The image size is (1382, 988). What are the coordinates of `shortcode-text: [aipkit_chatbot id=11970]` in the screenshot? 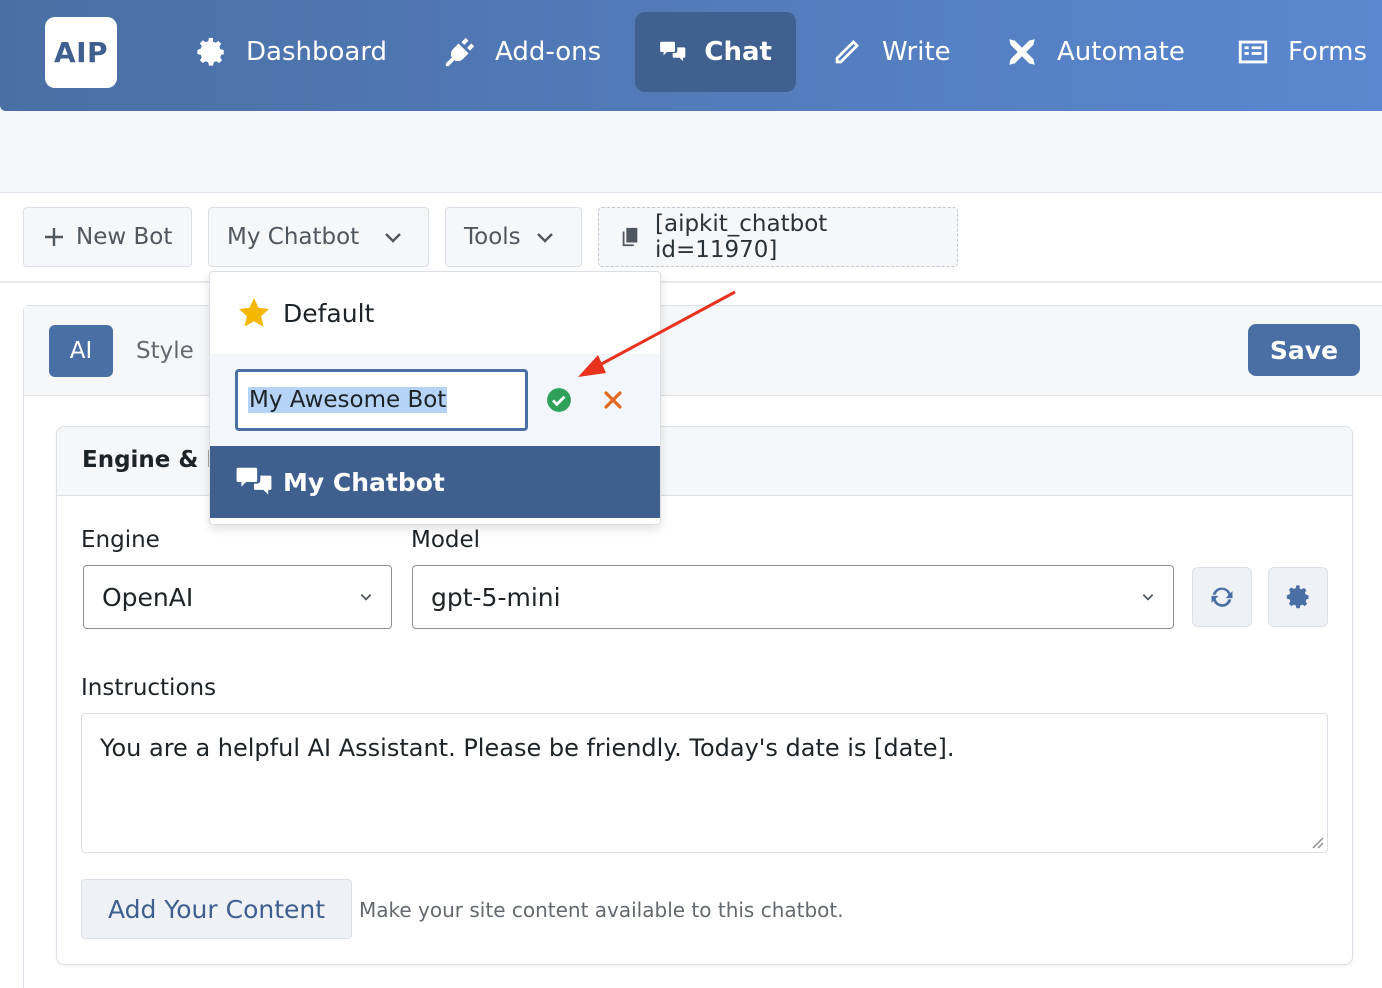 It's located at (741, 237).